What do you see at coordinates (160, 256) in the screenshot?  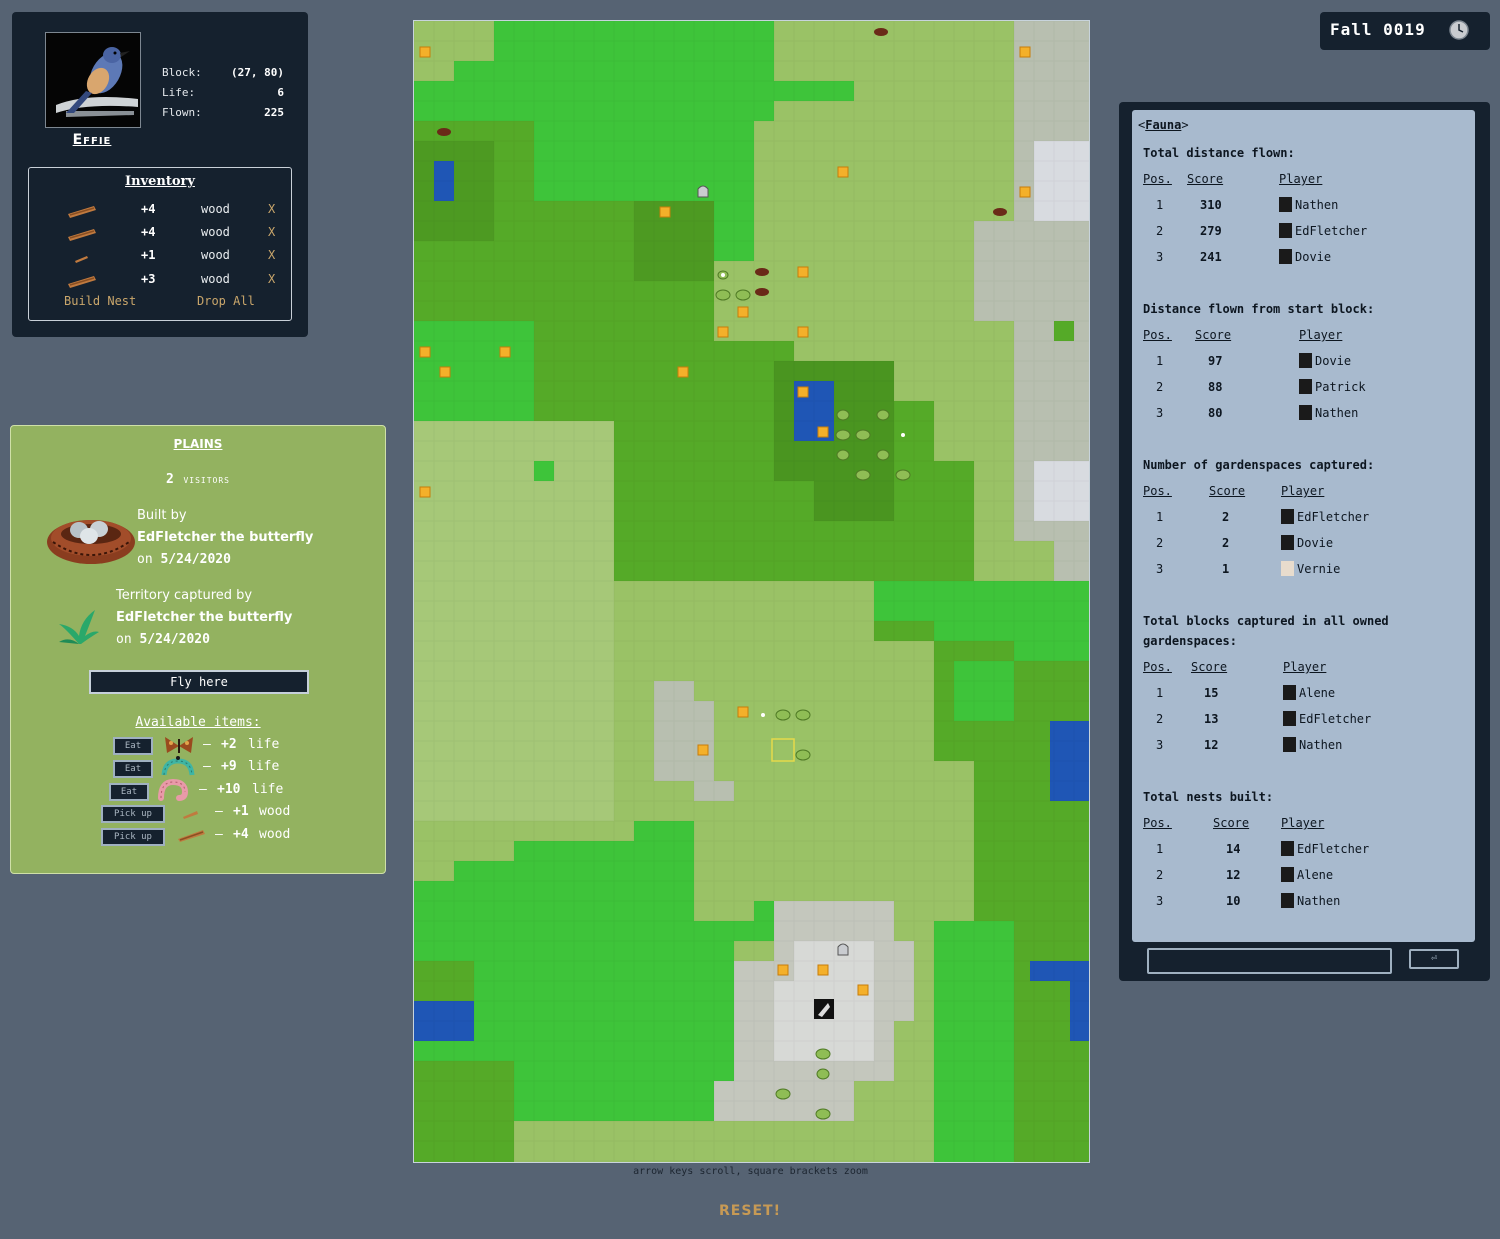 I see `inventory-row: +1 wood X` at bounding box center [160, 256].